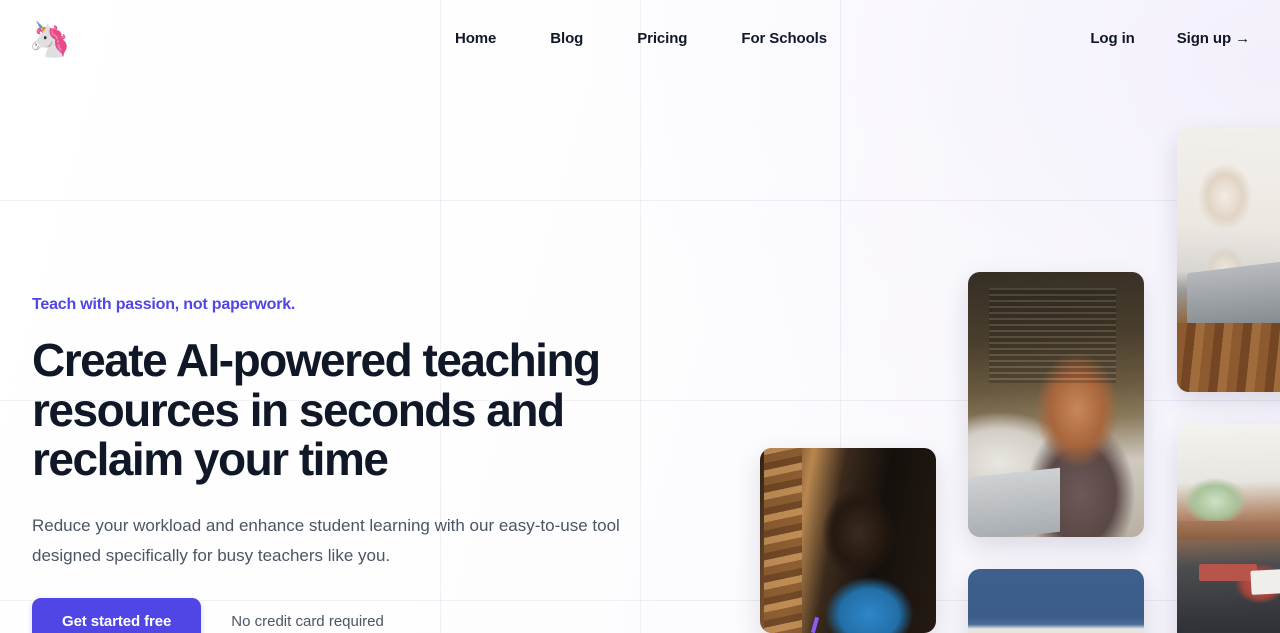  I want to click on photo-child-drawing, so click(848, 540).